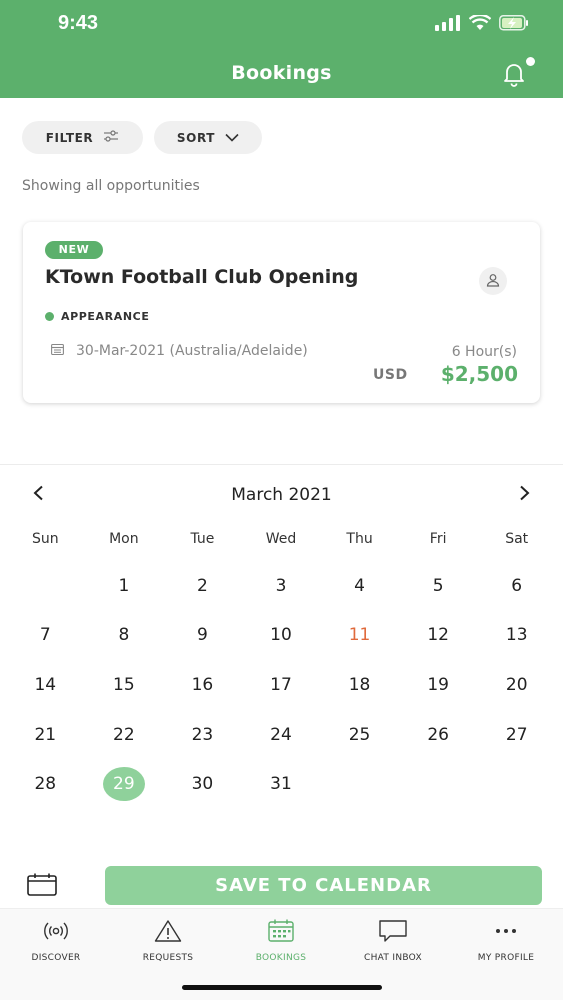 The height and width of the screenshot is (1000, 563). Describe the element at coordinates (124, 586) in the screenshot. I see `calendar-day-1: 1` at that location.